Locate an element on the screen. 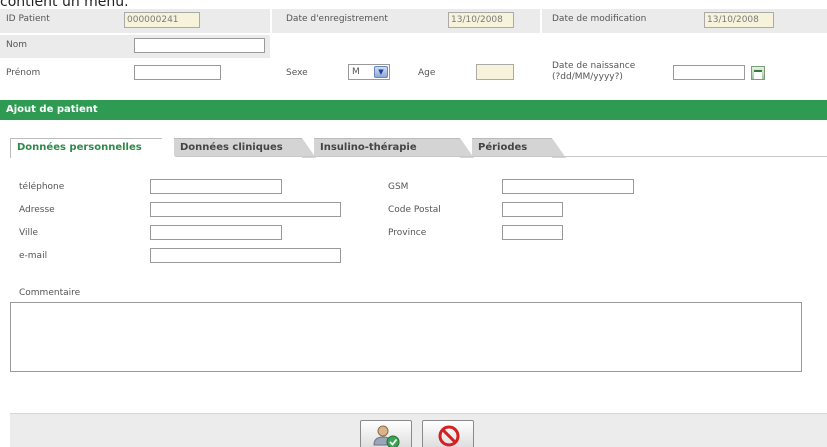 Image resolution: width=827 pixels, height=447 pixels. nom-input is located at coordinates (199, 45).